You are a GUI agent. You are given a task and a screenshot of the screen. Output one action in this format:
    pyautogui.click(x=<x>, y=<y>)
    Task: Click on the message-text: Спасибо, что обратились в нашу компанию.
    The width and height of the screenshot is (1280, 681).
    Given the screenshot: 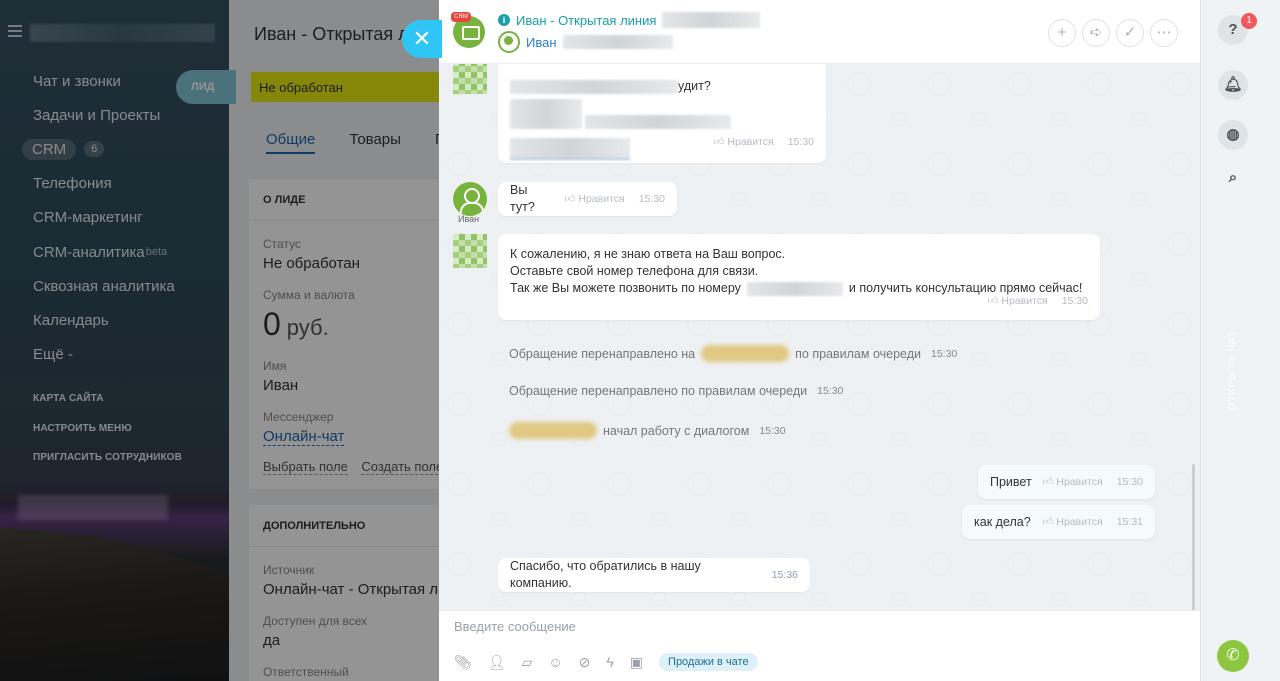 What is the action you would take?
    pyautogui.click(x=605, y=574)
    